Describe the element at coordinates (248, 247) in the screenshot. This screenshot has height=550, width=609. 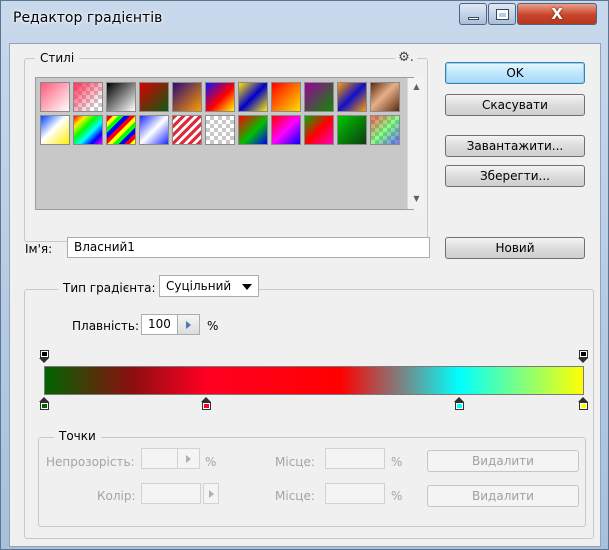
I see `name-field: Власний1` at that location.